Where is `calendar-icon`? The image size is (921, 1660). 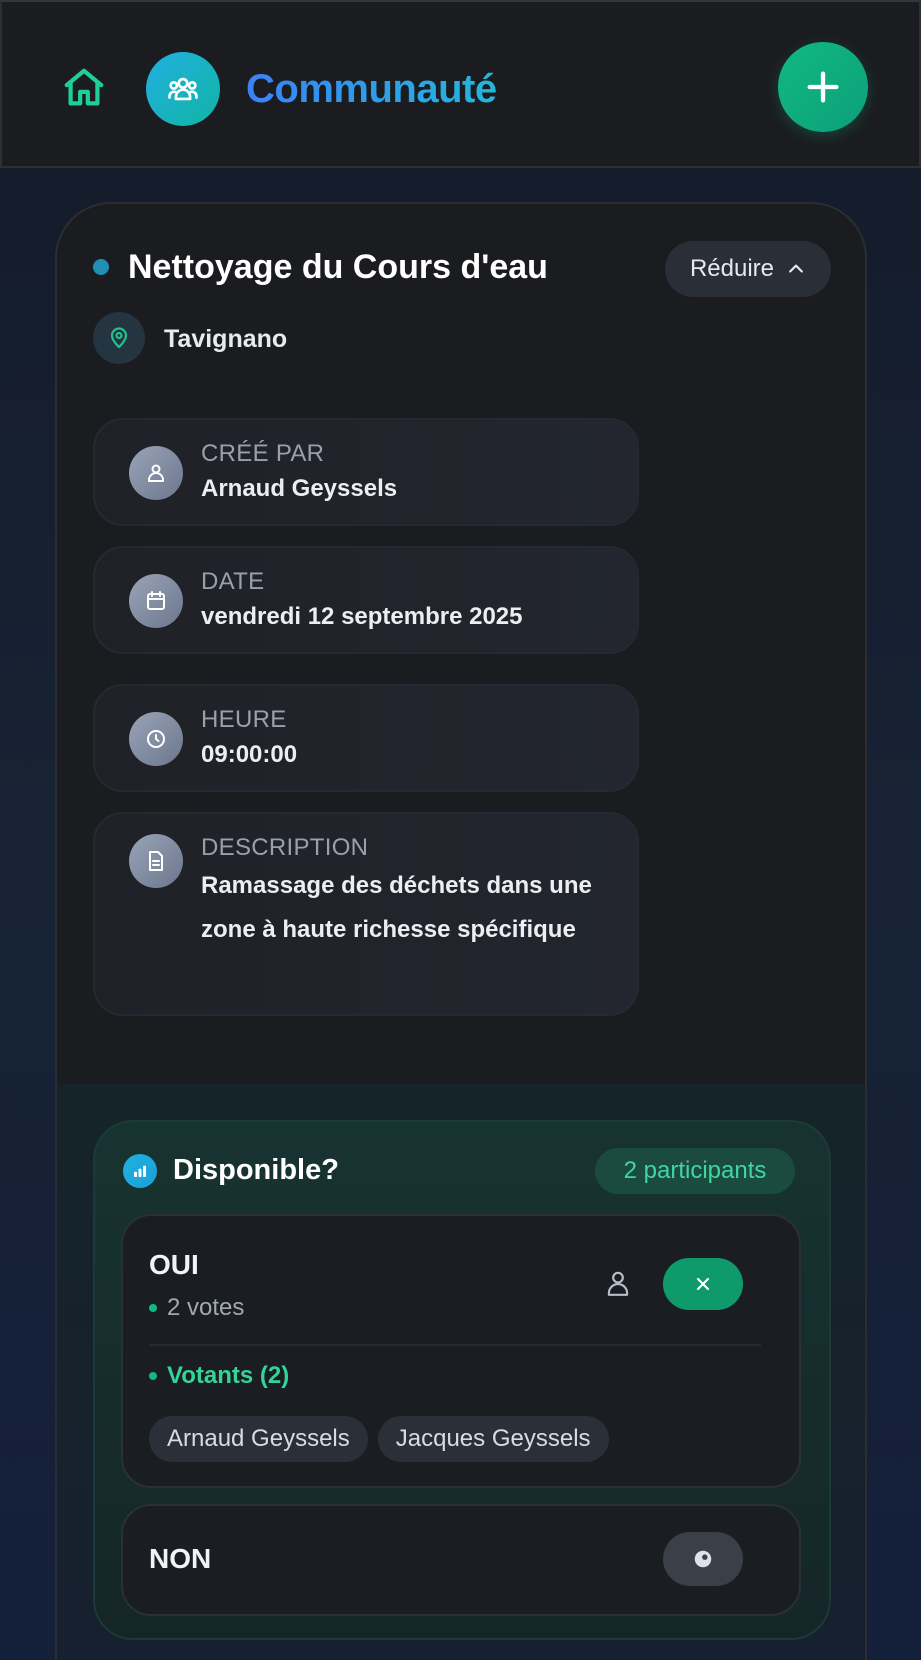
calendar-icon is located at coordinates (156, 600).